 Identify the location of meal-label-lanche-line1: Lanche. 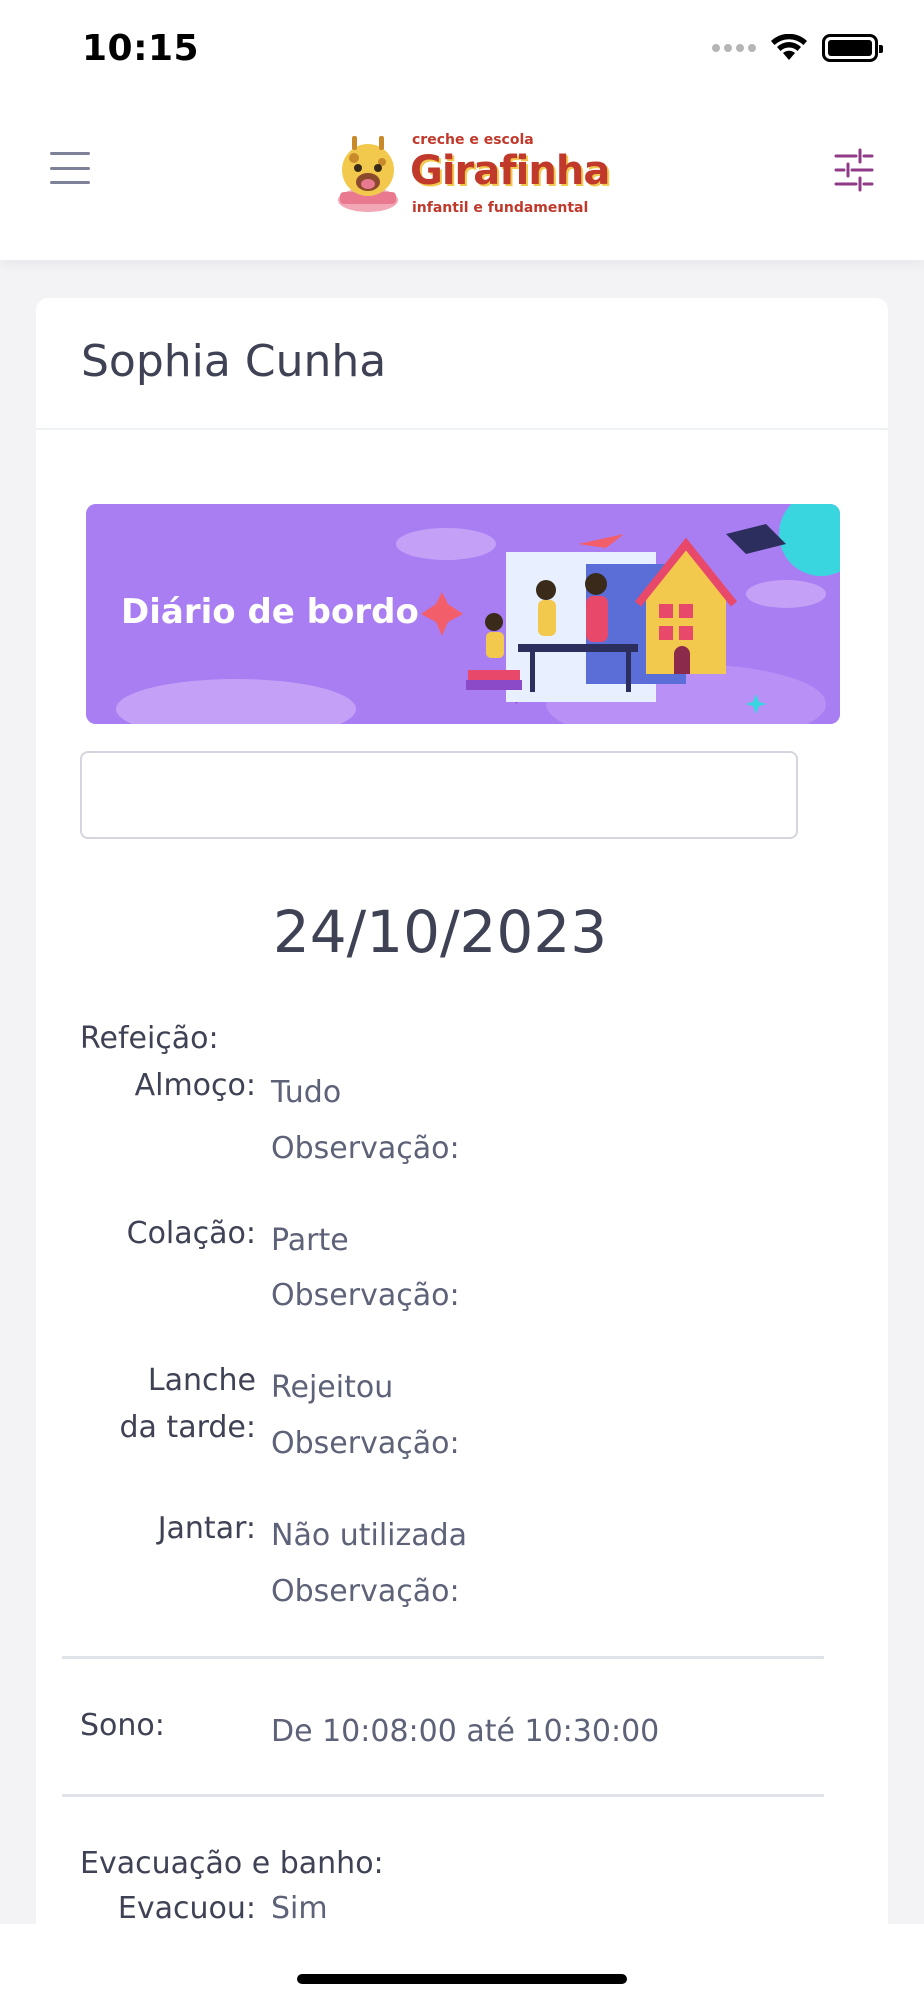
(201, 1380).